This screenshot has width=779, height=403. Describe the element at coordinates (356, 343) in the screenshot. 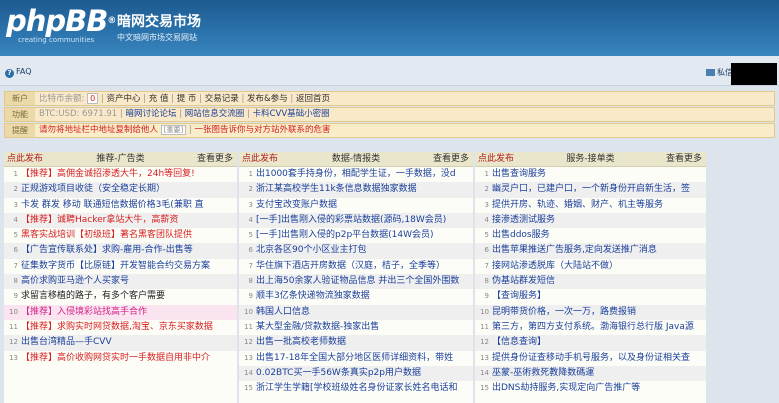

I see `list-item: 12 出售一批高校老师数据` at that location.